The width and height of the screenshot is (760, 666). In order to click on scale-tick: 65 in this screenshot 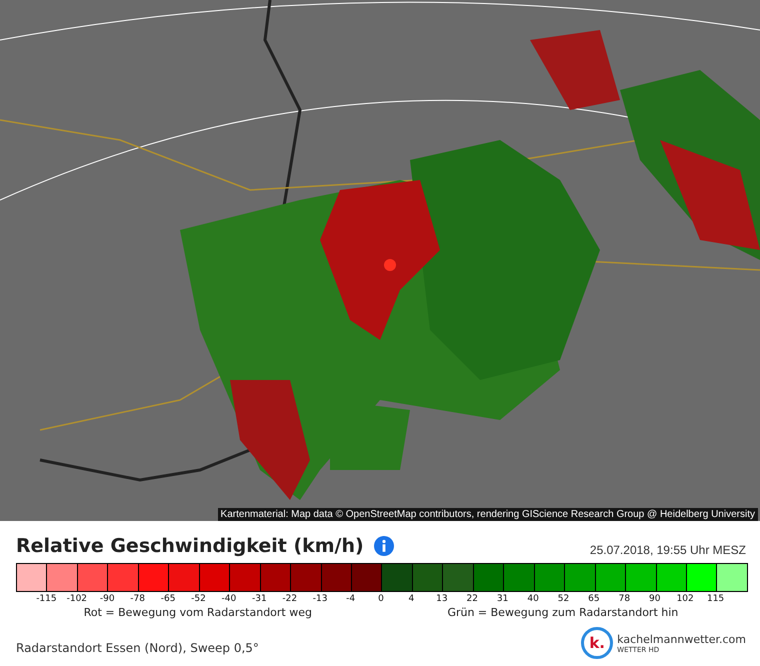, I will do `click(594, 599)`.